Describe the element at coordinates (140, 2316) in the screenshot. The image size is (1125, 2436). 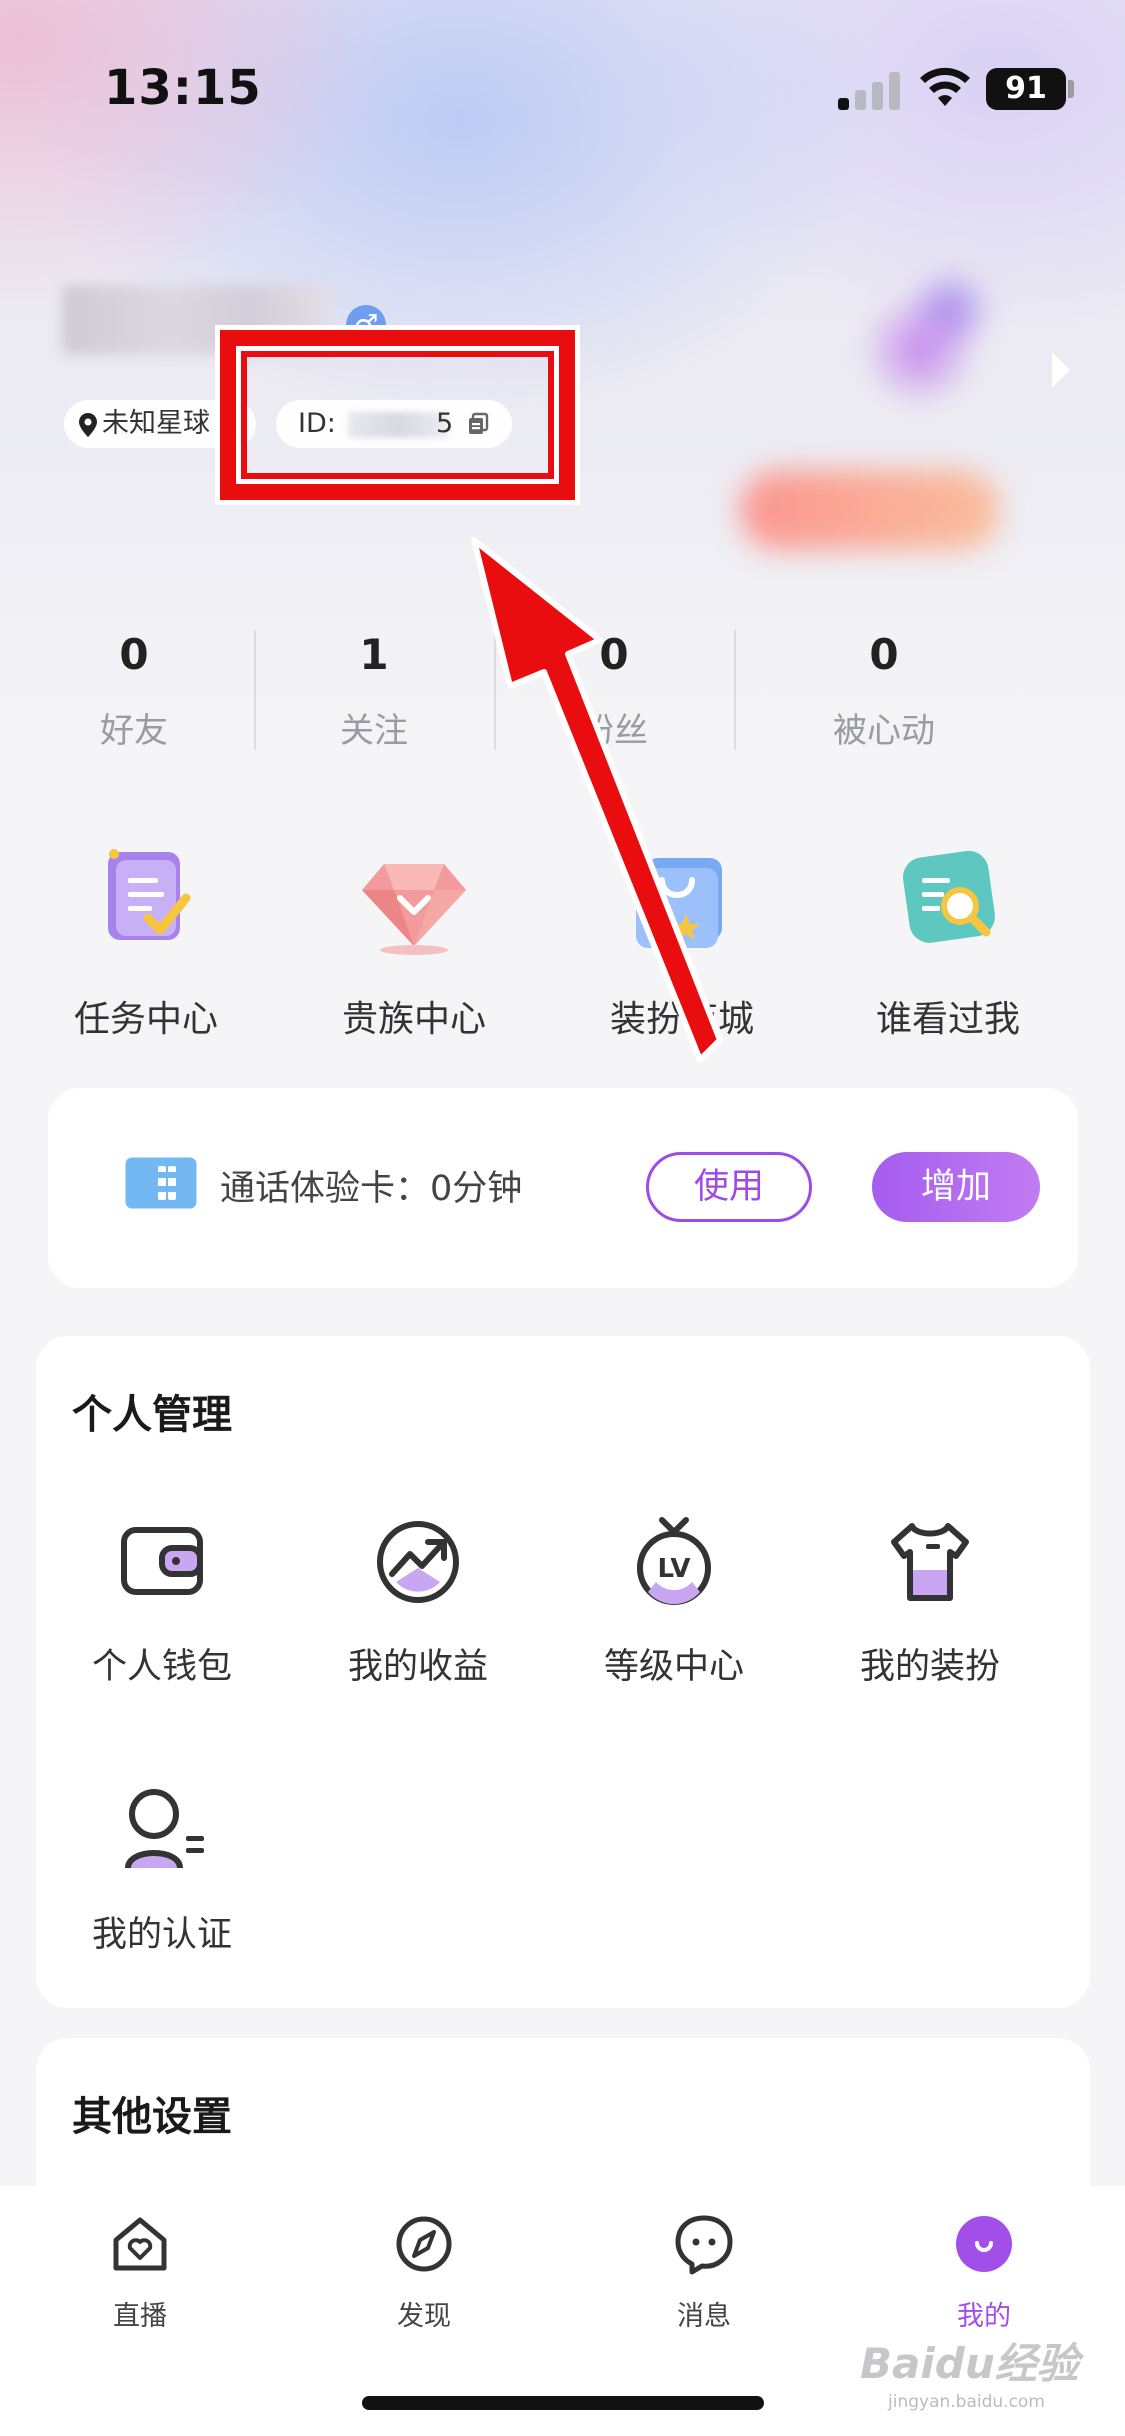
I see `tab-label: 直播` at that location.